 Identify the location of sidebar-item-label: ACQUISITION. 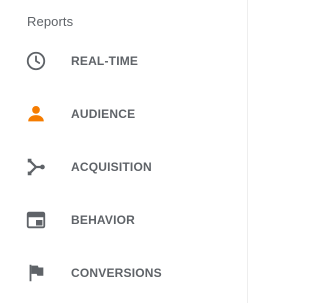
(111, 166).